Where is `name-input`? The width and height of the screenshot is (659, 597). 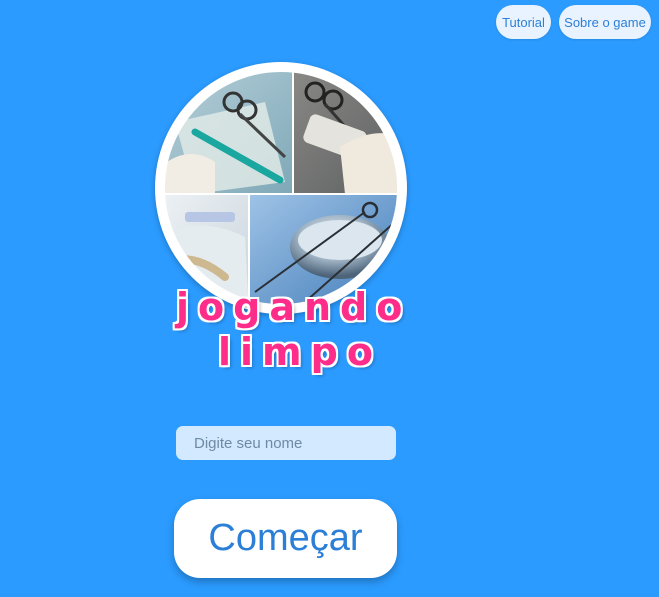 name-input is located at coordinates (286, 443).